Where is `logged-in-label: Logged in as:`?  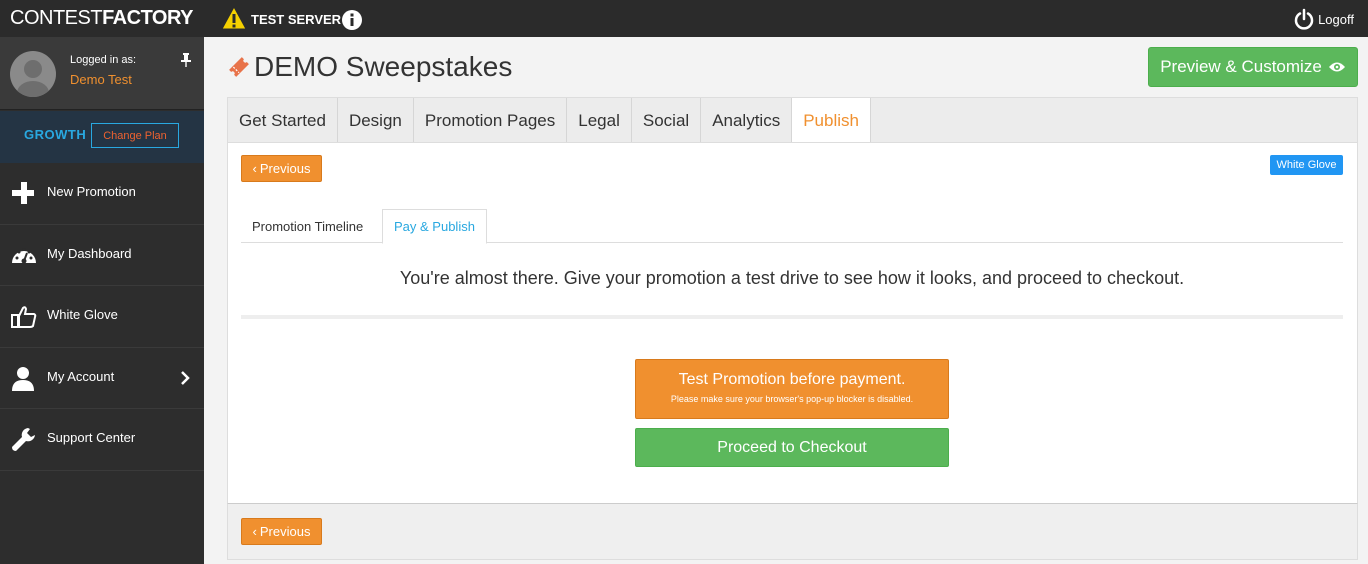 logged-in-label: Logged in as: is located at coordinates (103, 60).